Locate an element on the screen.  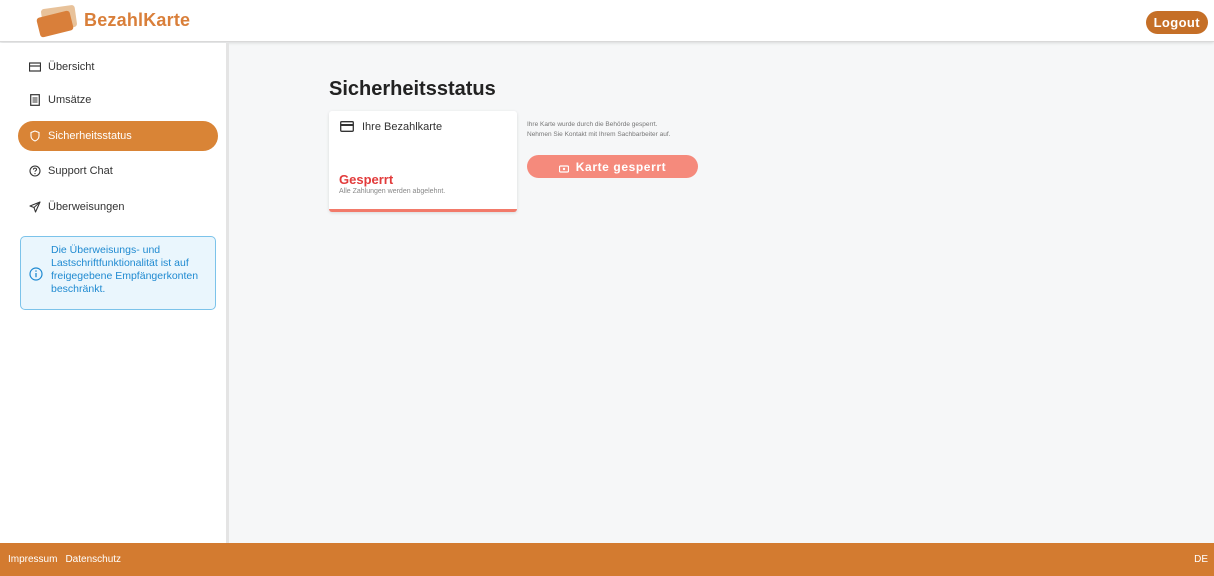
question-icon is located at coordinates (35, 171).